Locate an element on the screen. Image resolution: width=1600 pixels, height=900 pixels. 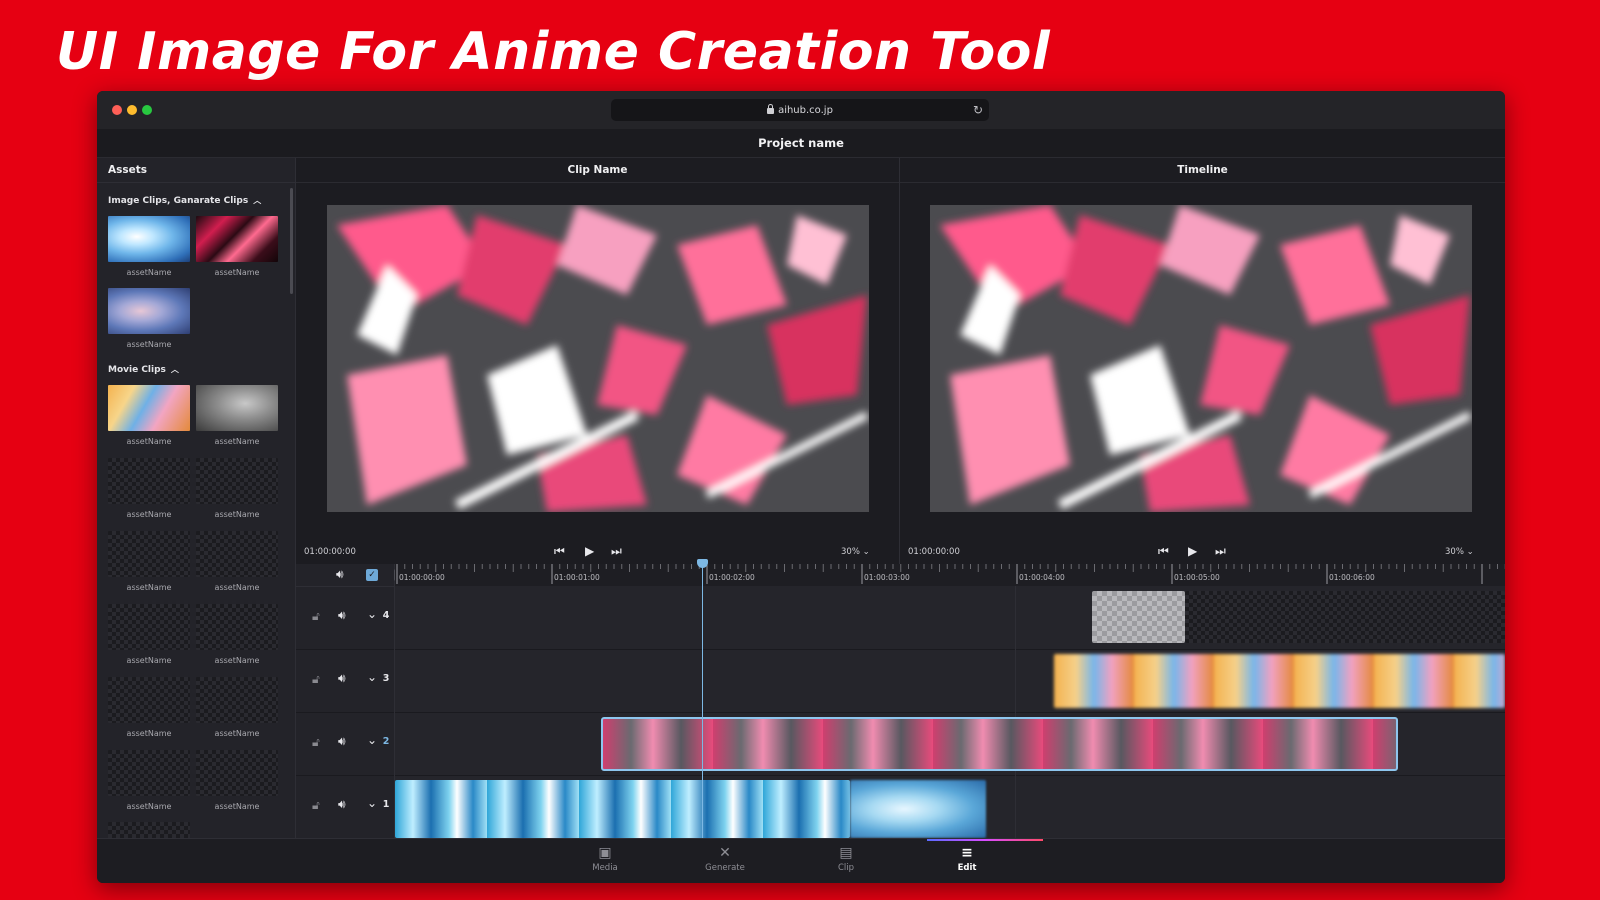
timeline-preview-image is located at coordinates (1201, 358).